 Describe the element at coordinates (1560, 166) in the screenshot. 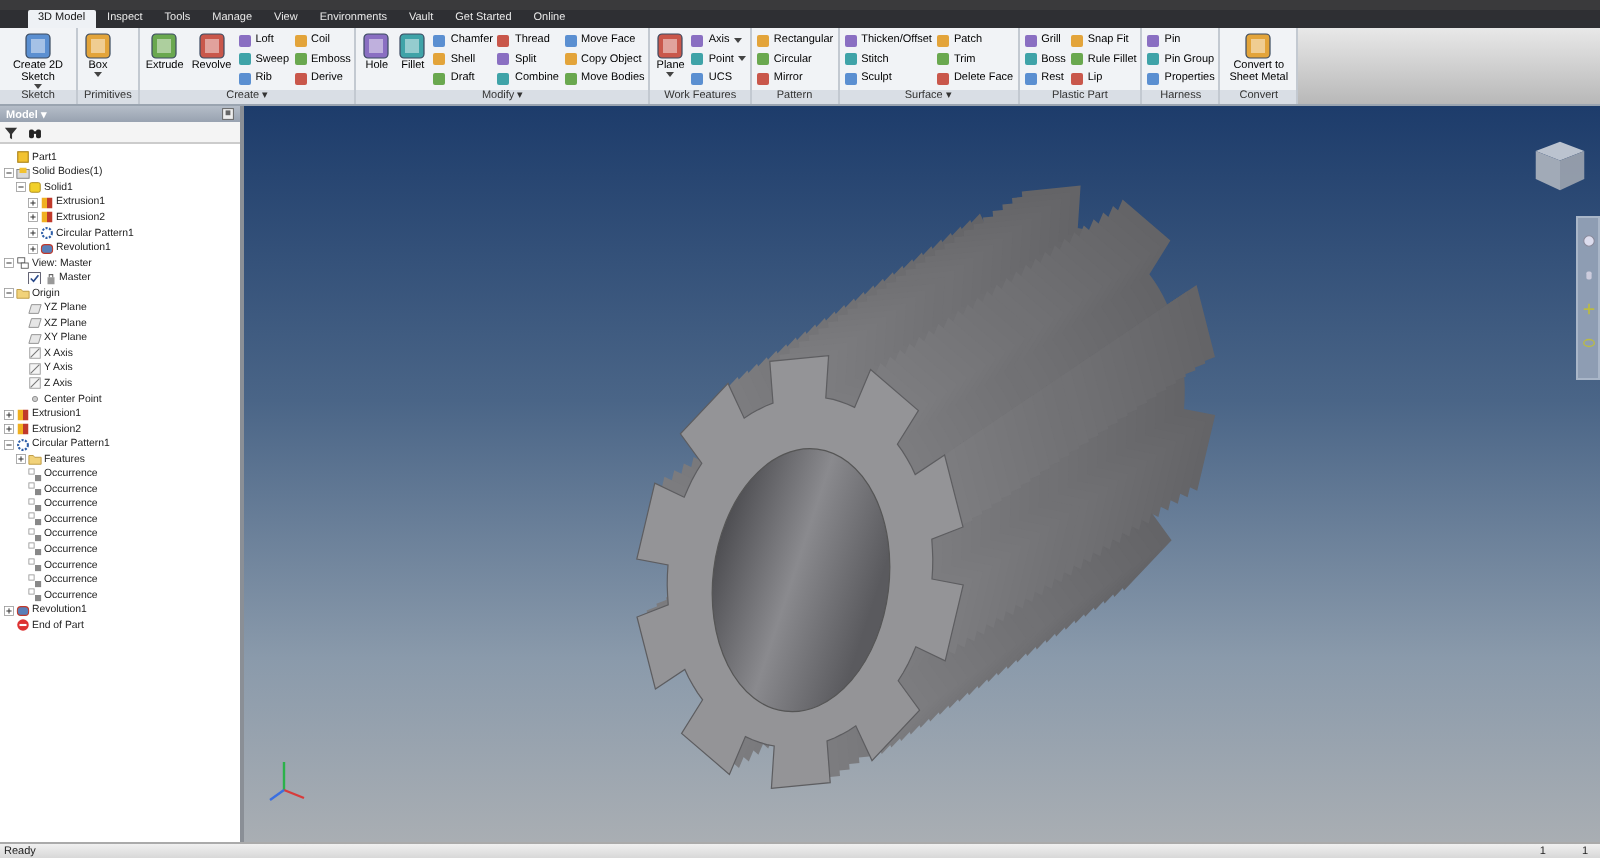

I see `view-cube-icon` at that location.